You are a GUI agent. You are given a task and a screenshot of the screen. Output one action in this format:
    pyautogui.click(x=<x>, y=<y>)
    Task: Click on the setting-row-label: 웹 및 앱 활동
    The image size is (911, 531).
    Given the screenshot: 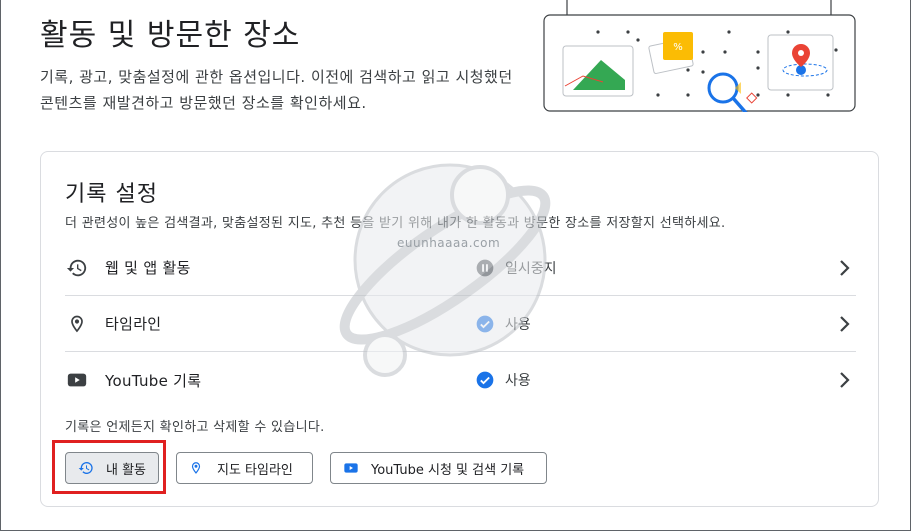 What is the action you would take?
    pyautogui.click(x=148, y=268)
    